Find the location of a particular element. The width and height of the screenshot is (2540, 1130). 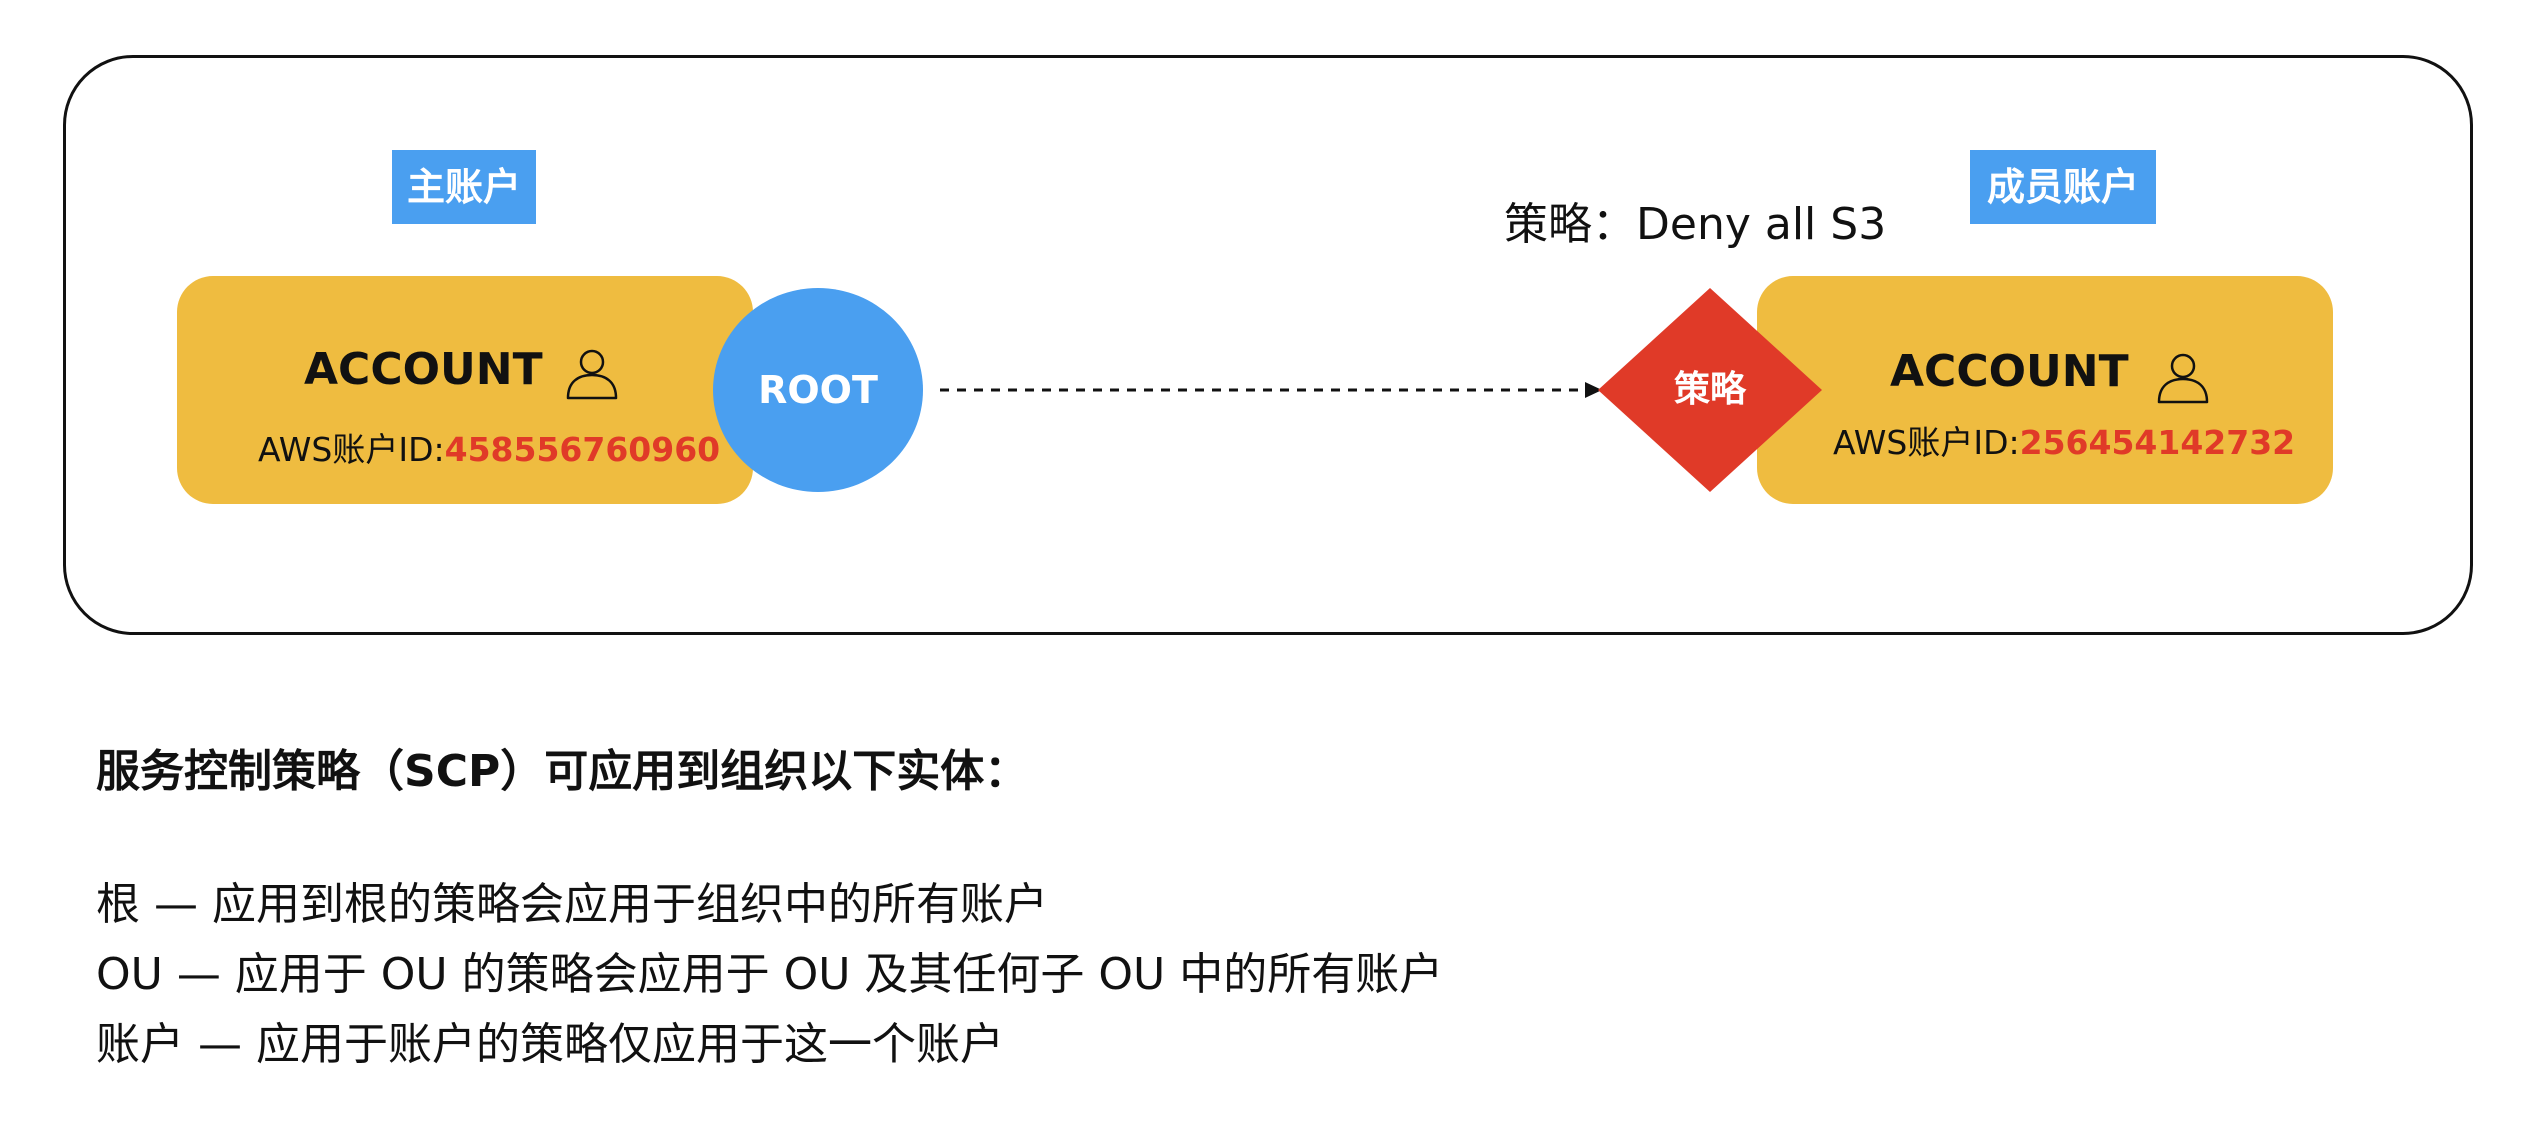

account-id-value: 256454142732 is located at coordinates (2157, 442).